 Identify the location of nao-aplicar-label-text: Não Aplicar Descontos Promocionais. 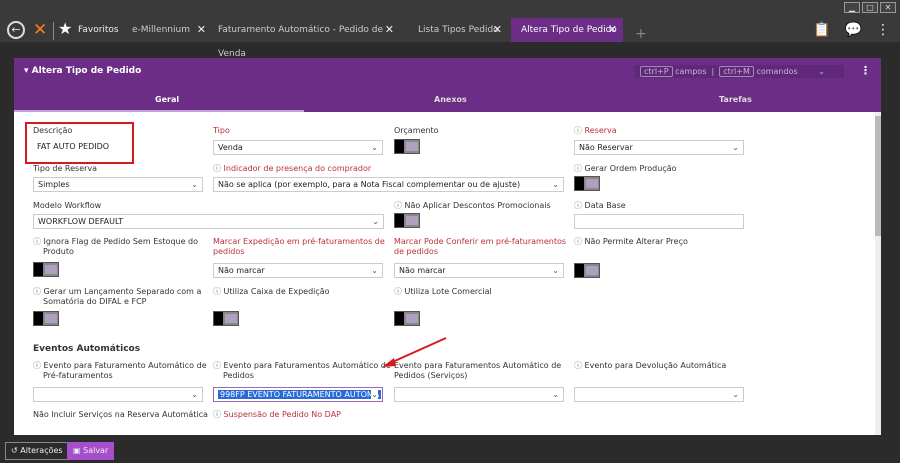
(477, 205).